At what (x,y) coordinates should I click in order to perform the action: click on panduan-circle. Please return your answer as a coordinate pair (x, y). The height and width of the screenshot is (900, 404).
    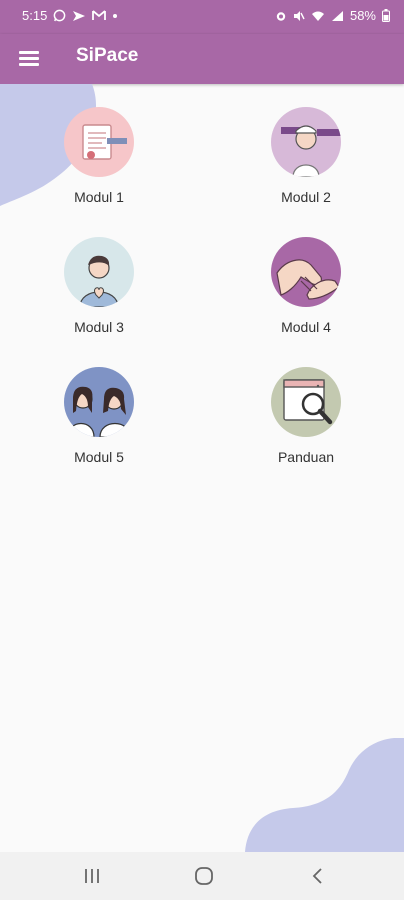
    Looking at the image, I should click on (306, 402).